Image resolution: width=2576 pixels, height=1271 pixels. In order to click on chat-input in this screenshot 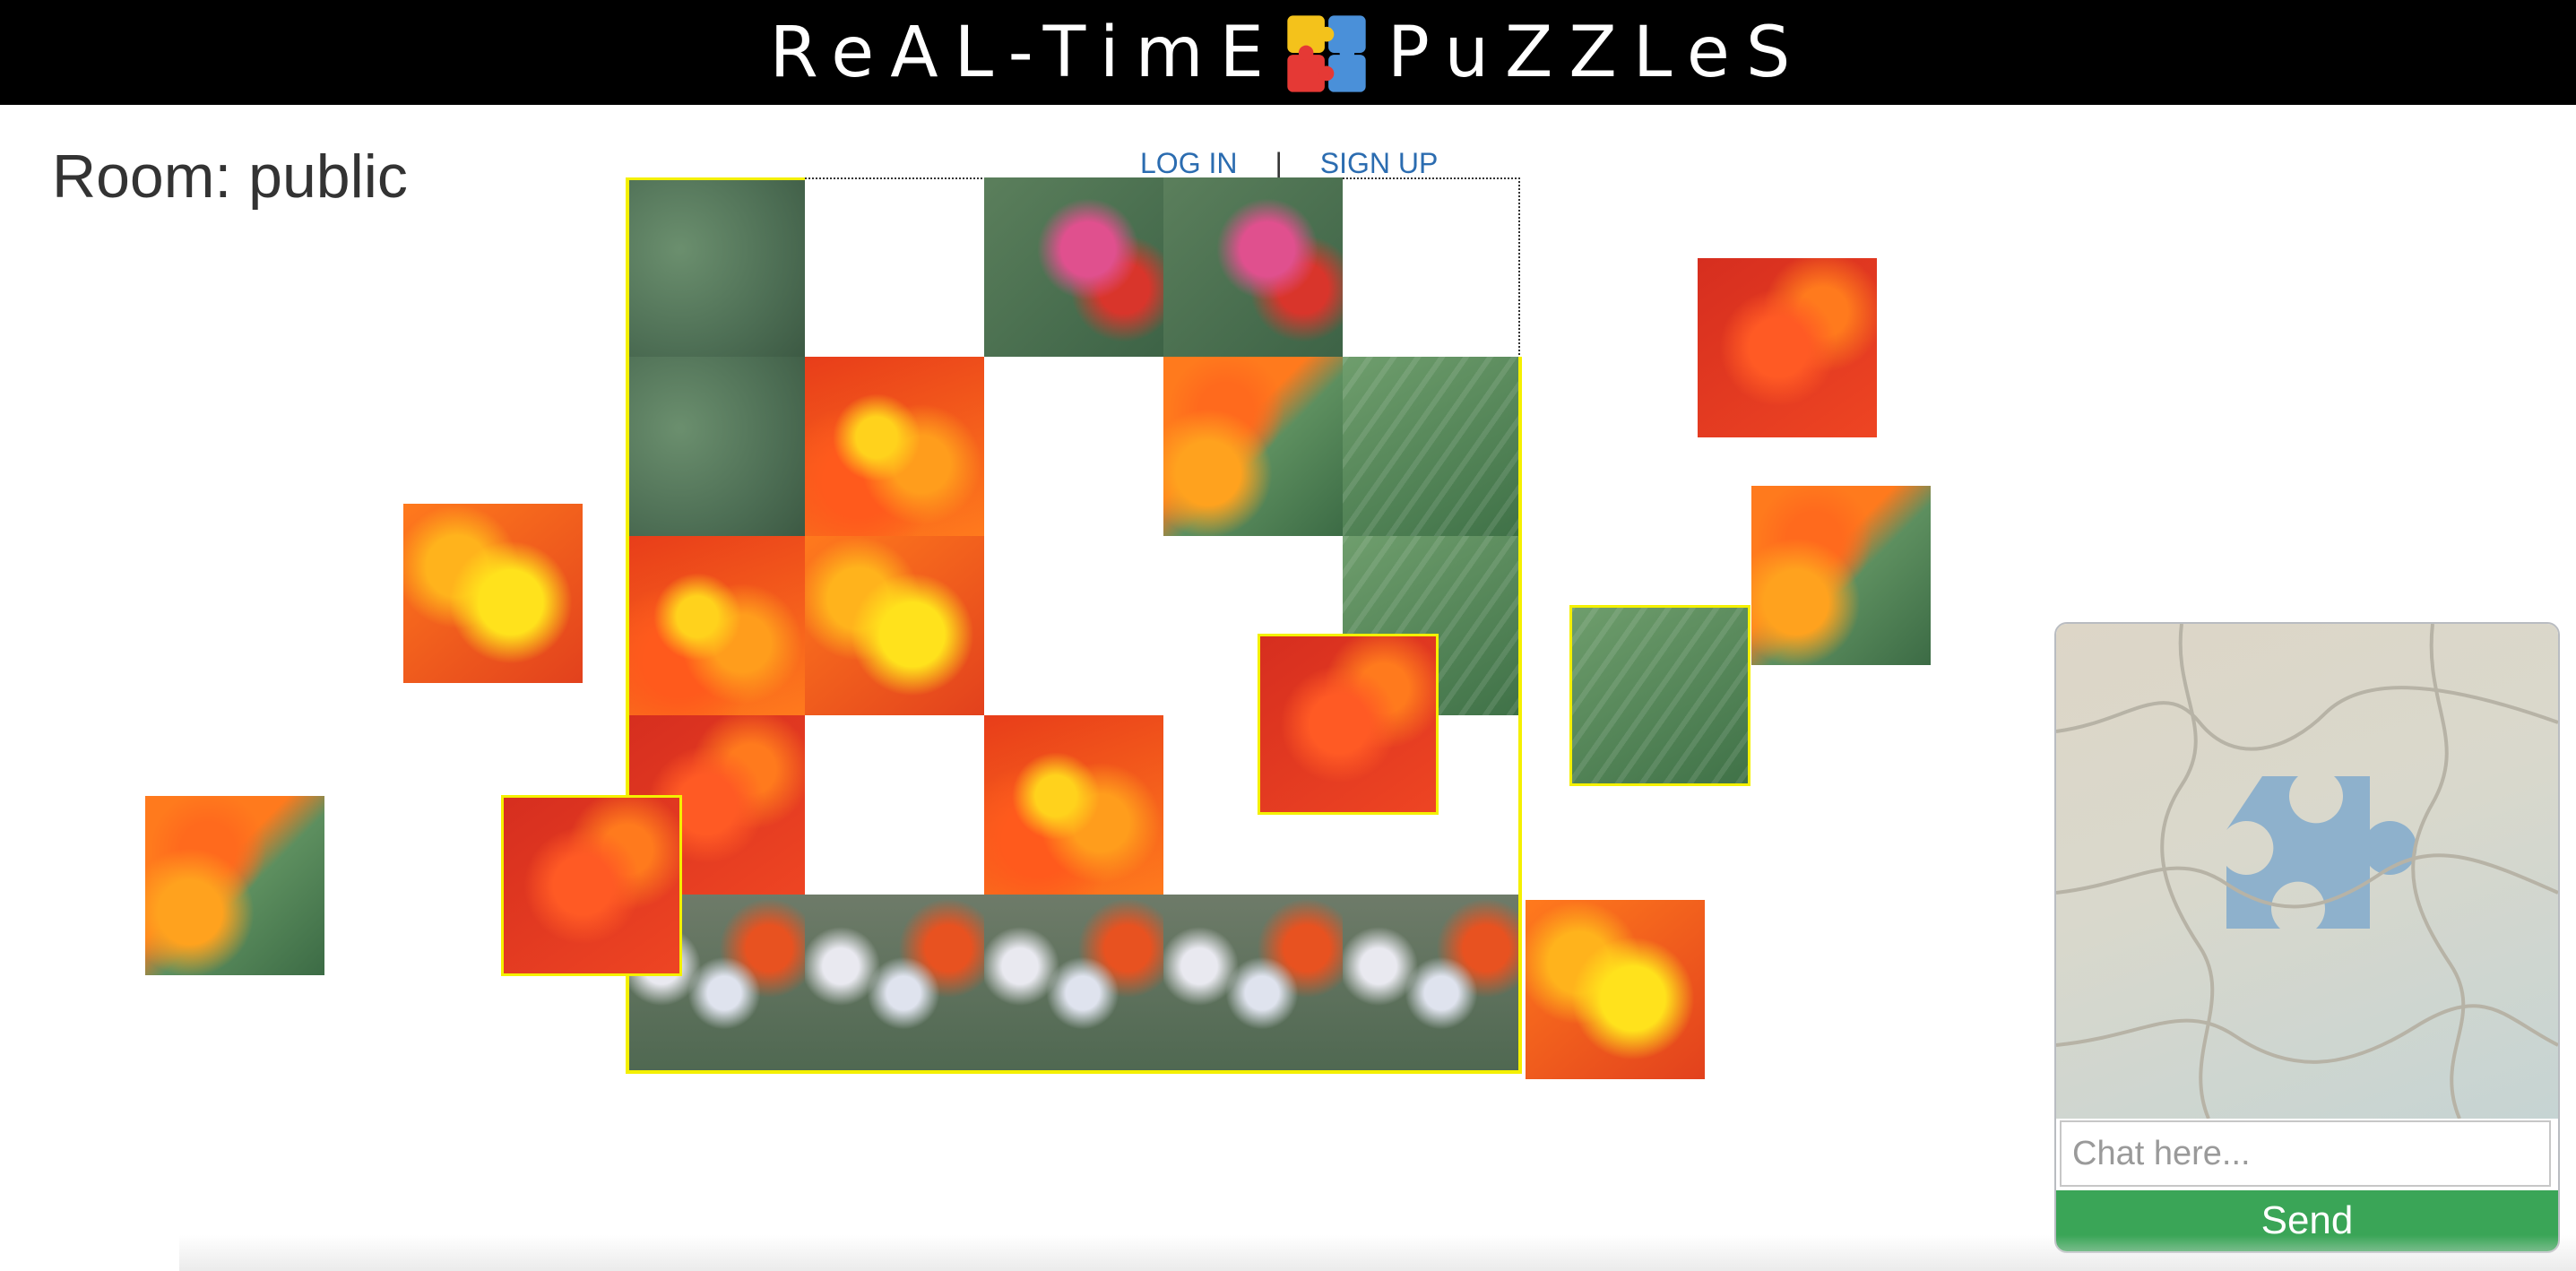, I will do `click(2305, 1154)`.